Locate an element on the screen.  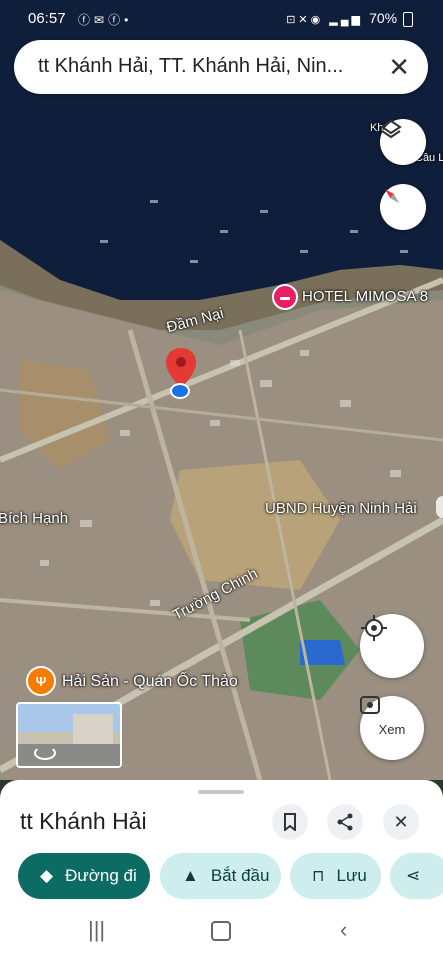
my-location-button is located at coordinates (392, 646).